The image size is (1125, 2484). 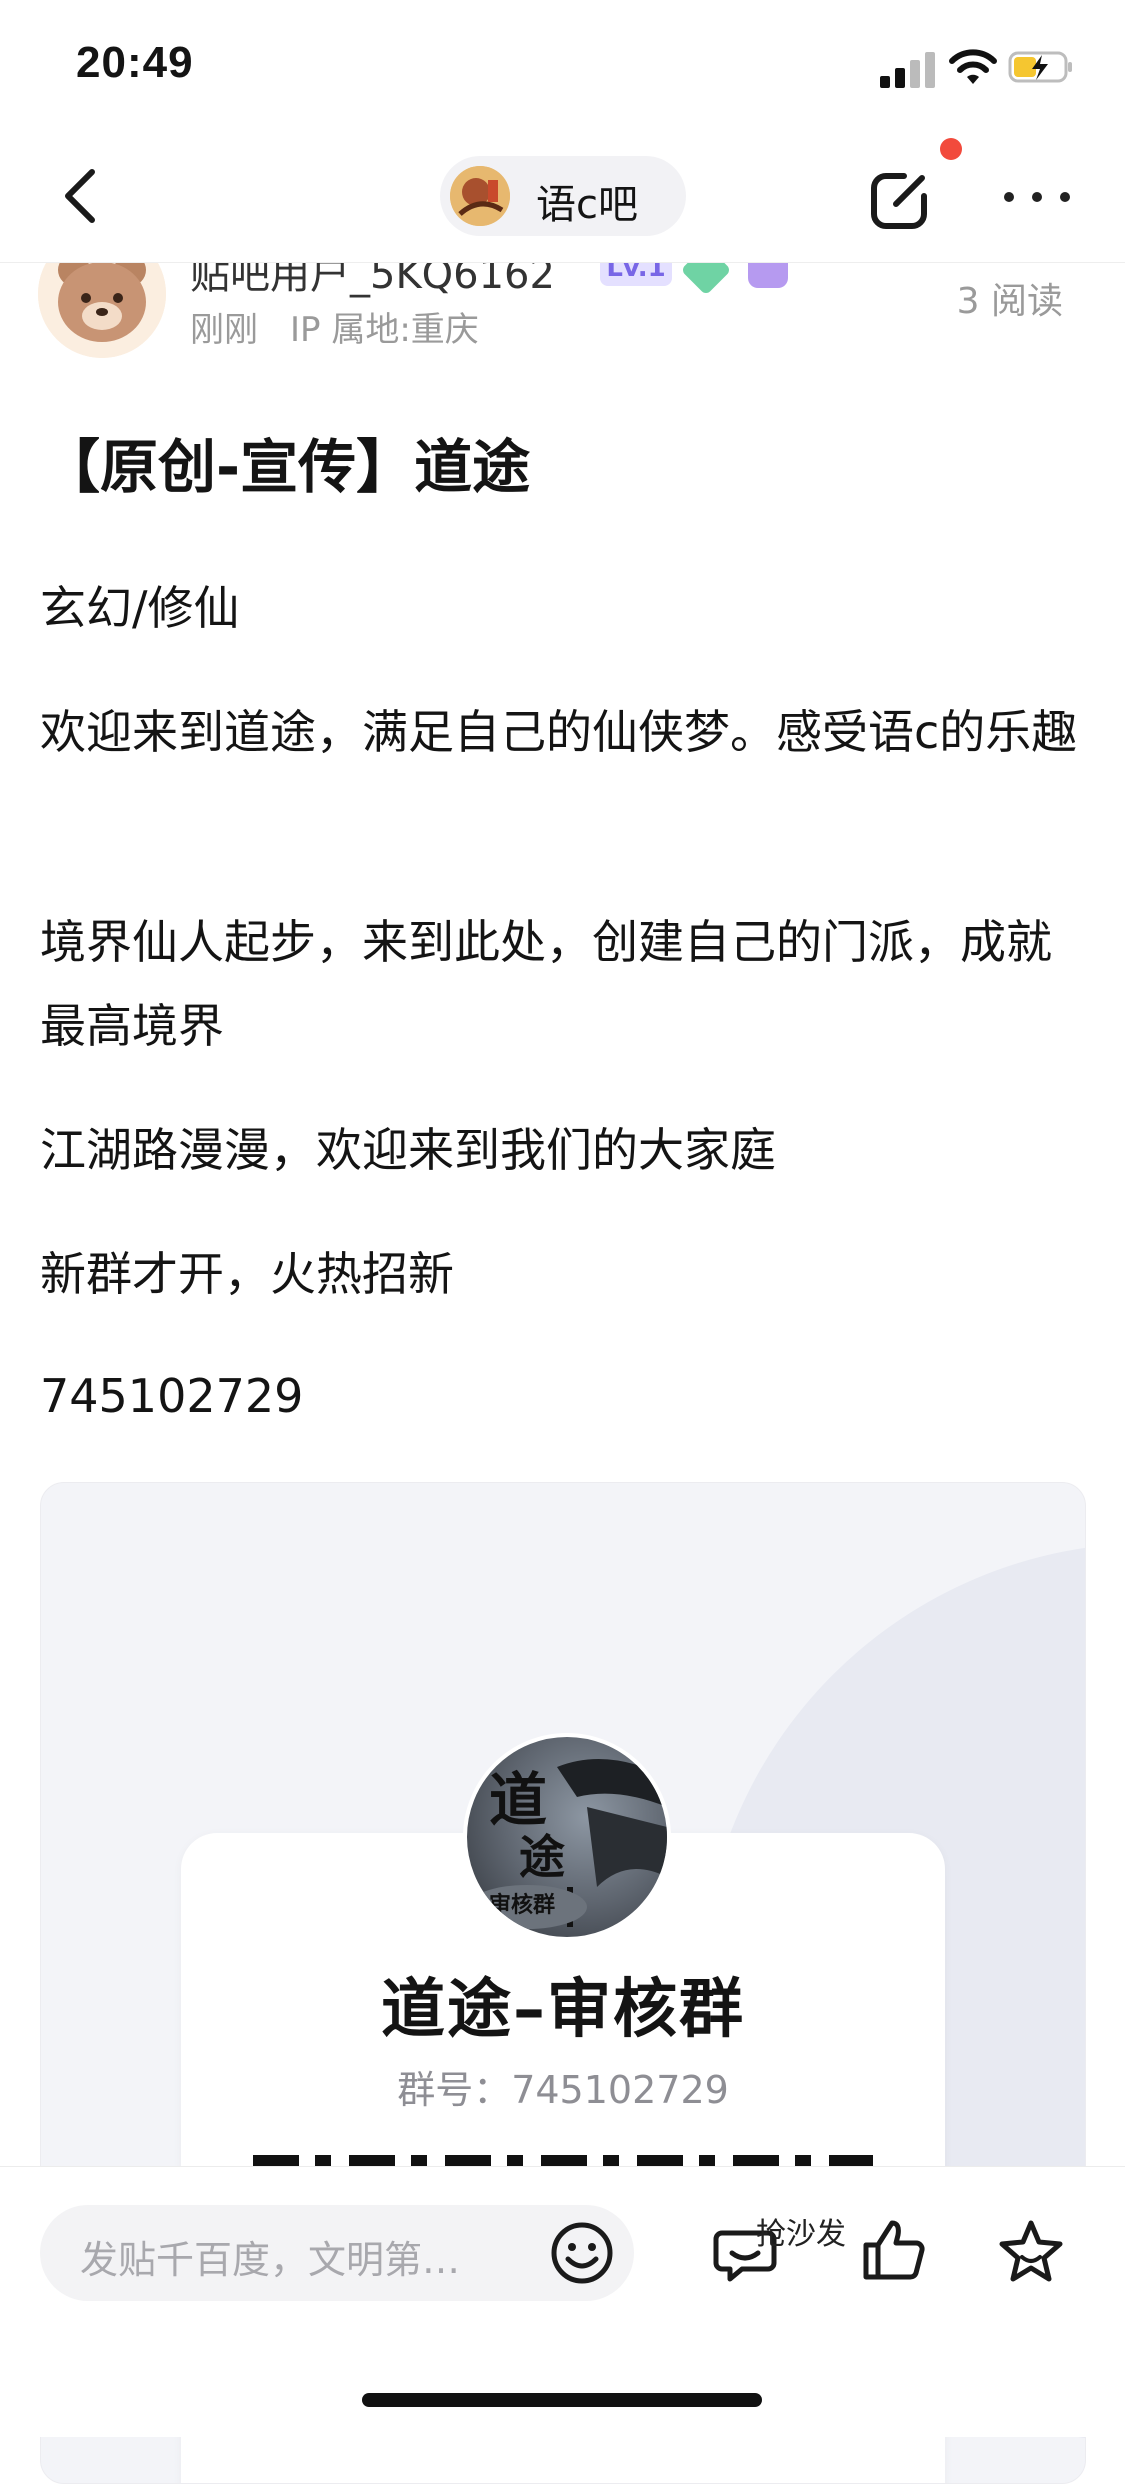 What do you see at coordinates (801, 2234) in the screenshot?
I see `sofa-label: 抢沙发` at bounding box center [801, 2234].